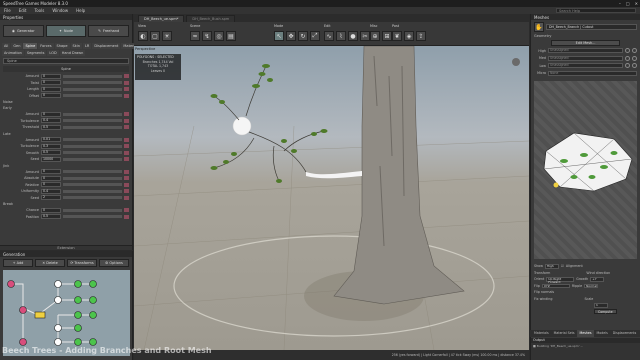 The height and width of the screenshot is (360, 640). Describe the element at coordinates (60, 10) in the screenshot. I see `menu-window: Window` at that location.